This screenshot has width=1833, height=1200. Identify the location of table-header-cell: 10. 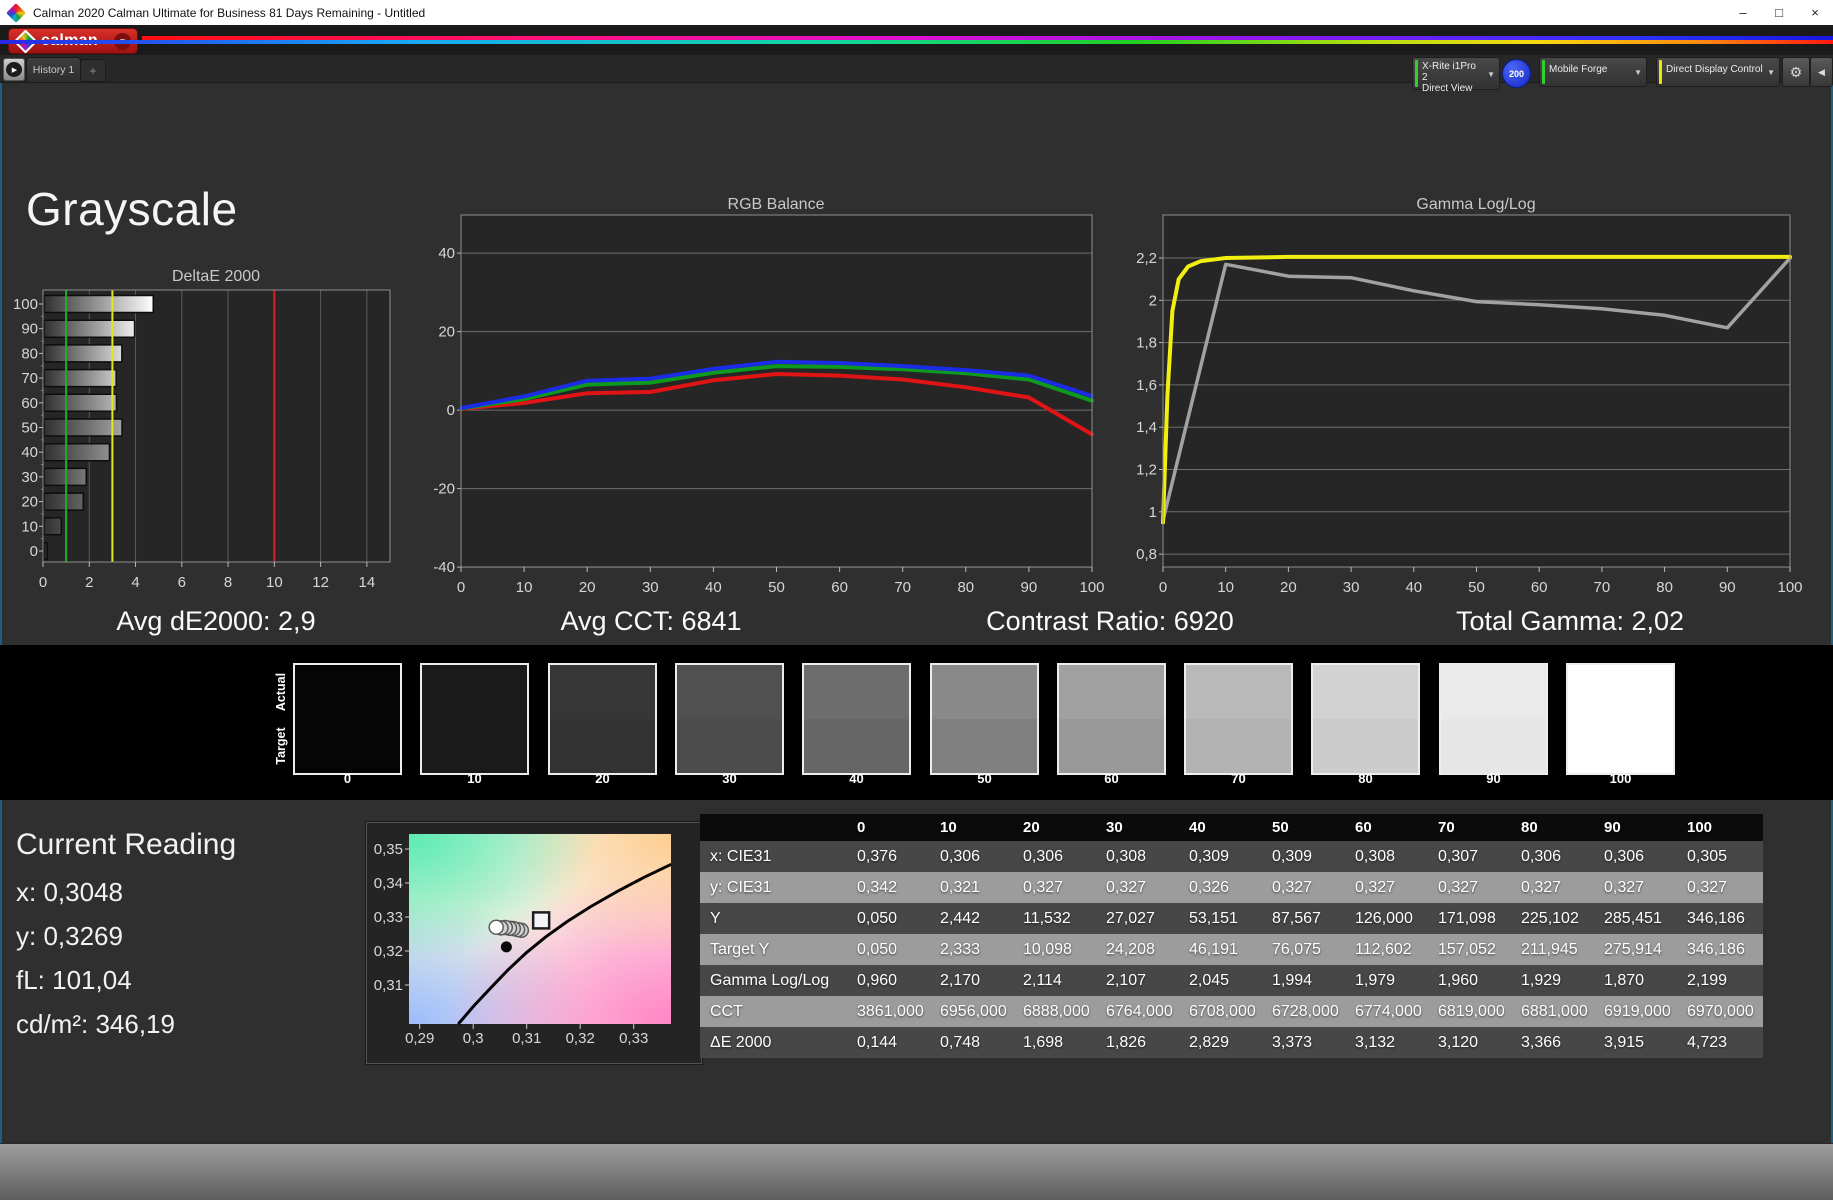
(948, 827).